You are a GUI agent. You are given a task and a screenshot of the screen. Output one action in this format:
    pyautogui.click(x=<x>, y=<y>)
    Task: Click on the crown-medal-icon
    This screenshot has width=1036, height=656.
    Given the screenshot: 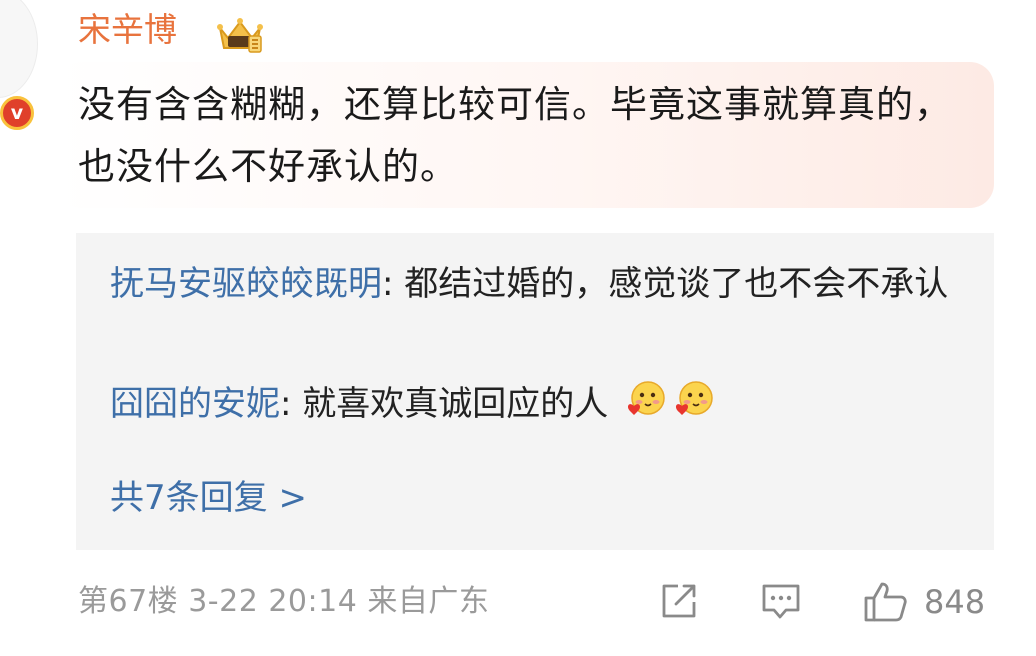 What is the action you would take?
    pyautogui.click(x=240, y=34)
    